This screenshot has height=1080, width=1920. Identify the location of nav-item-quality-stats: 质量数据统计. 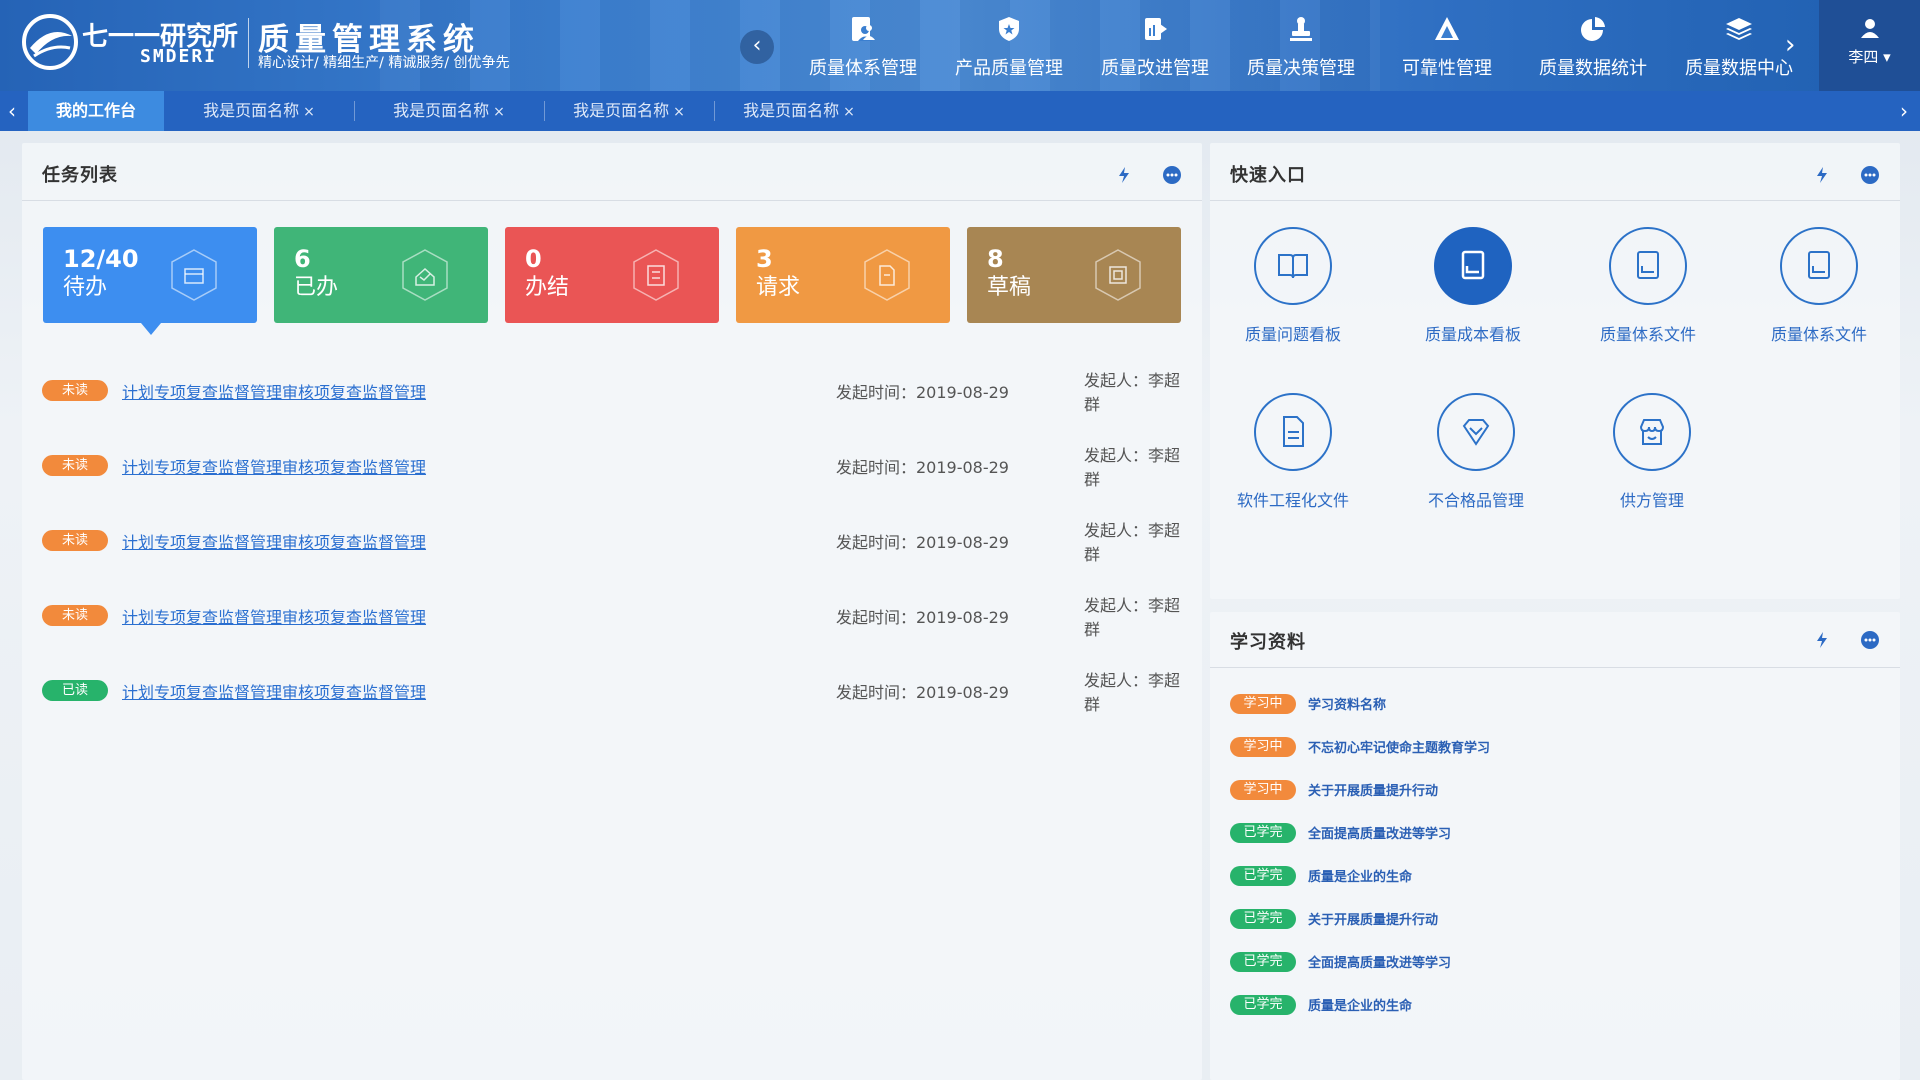
(1593, 45).